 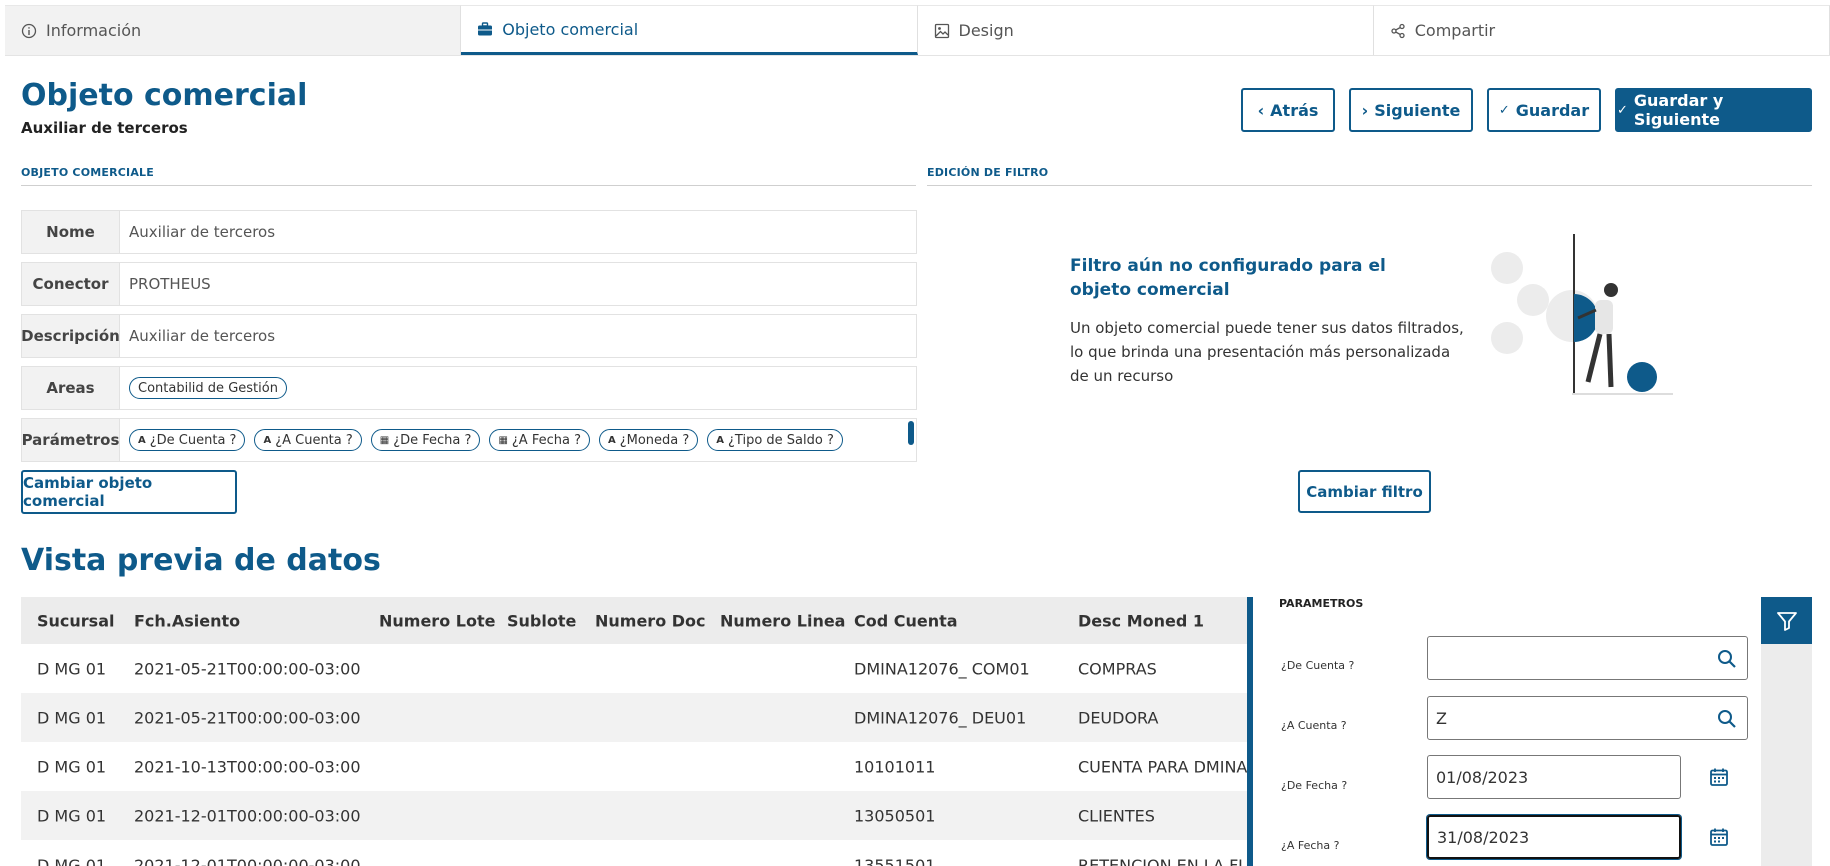 I want to click on tab-label: Información, so click(x=94, y=30).